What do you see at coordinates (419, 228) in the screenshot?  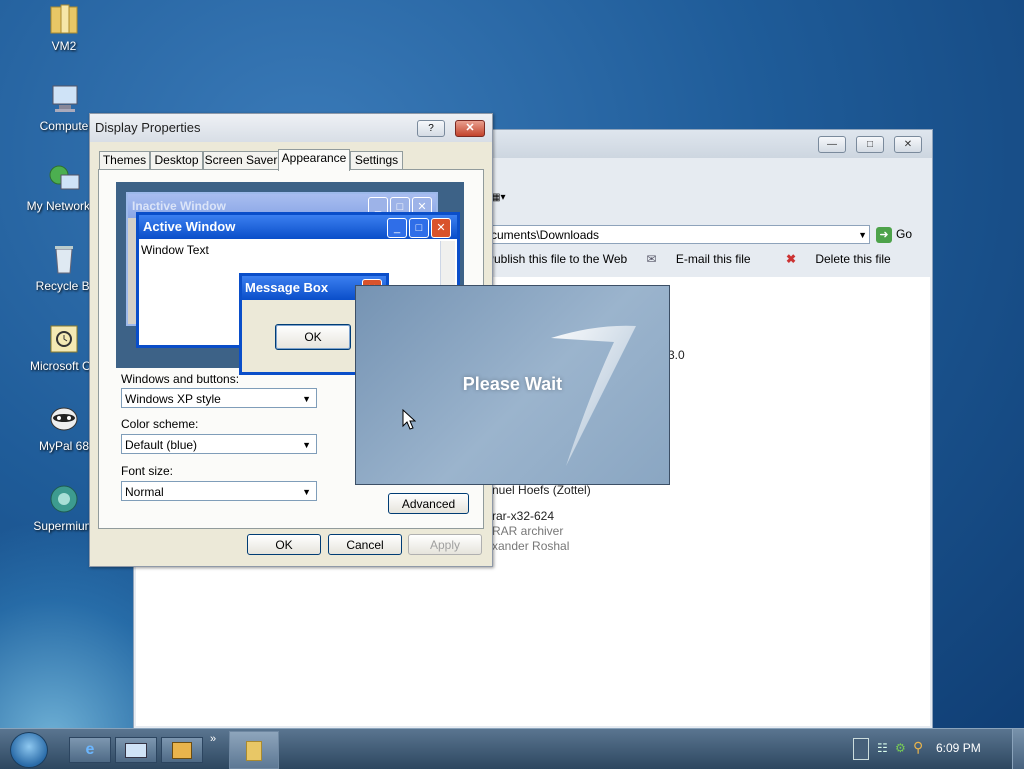 I see `preview-maximize-icon: □` at bounding box center [419, 228].